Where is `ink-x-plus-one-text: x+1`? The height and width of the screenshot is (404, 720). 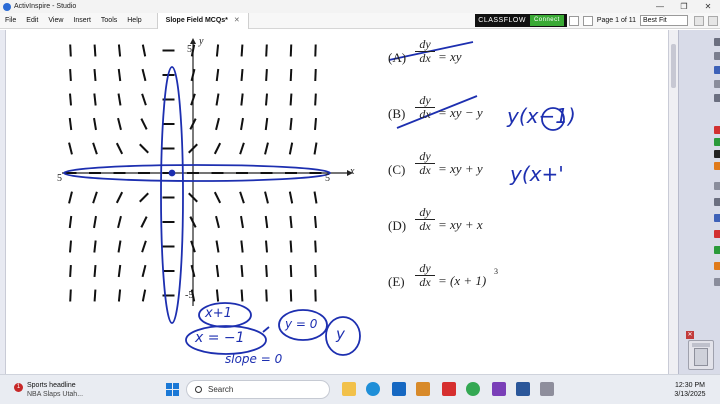 ink-x-plus-one-text: x+1 is located at coordinates (218, 313).